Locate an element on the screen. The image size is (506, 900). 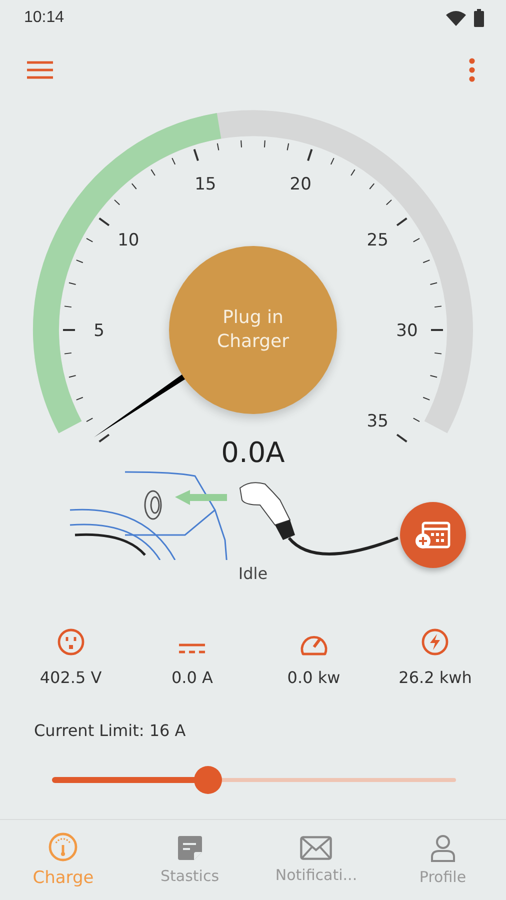
calendar-add-icon is located at coordinates (433, 535).